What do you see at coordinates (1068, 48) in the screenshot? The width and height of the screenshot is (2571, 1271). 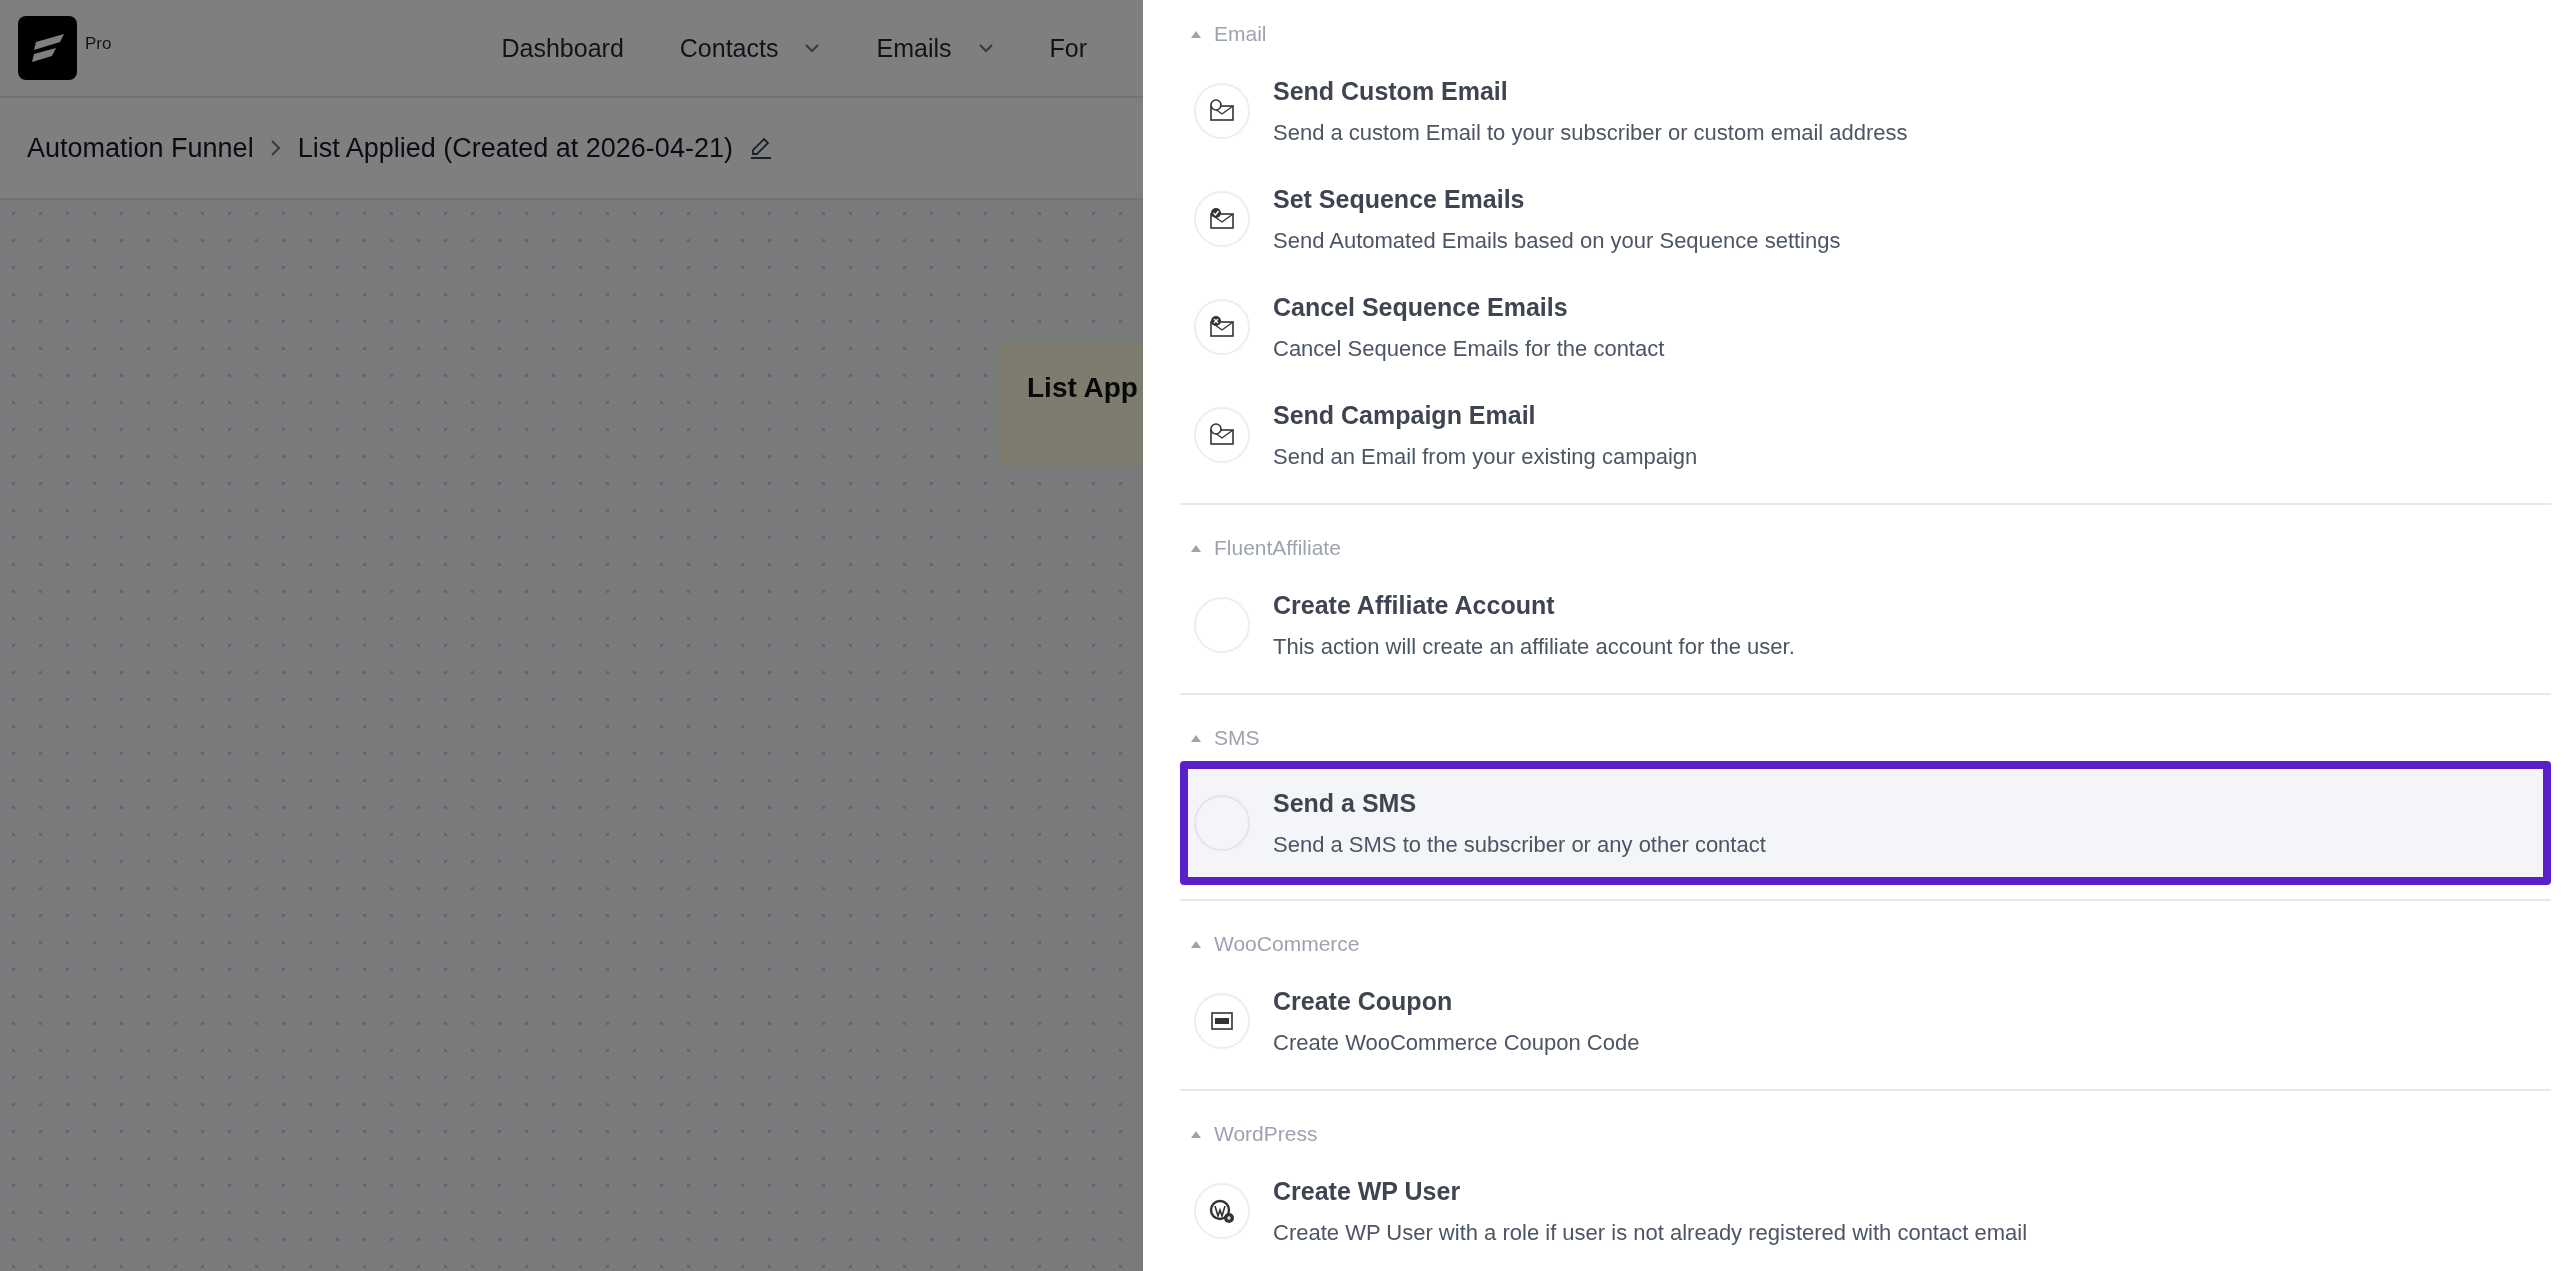 I see `nav-link: For` at bounding box center [1068, 48].